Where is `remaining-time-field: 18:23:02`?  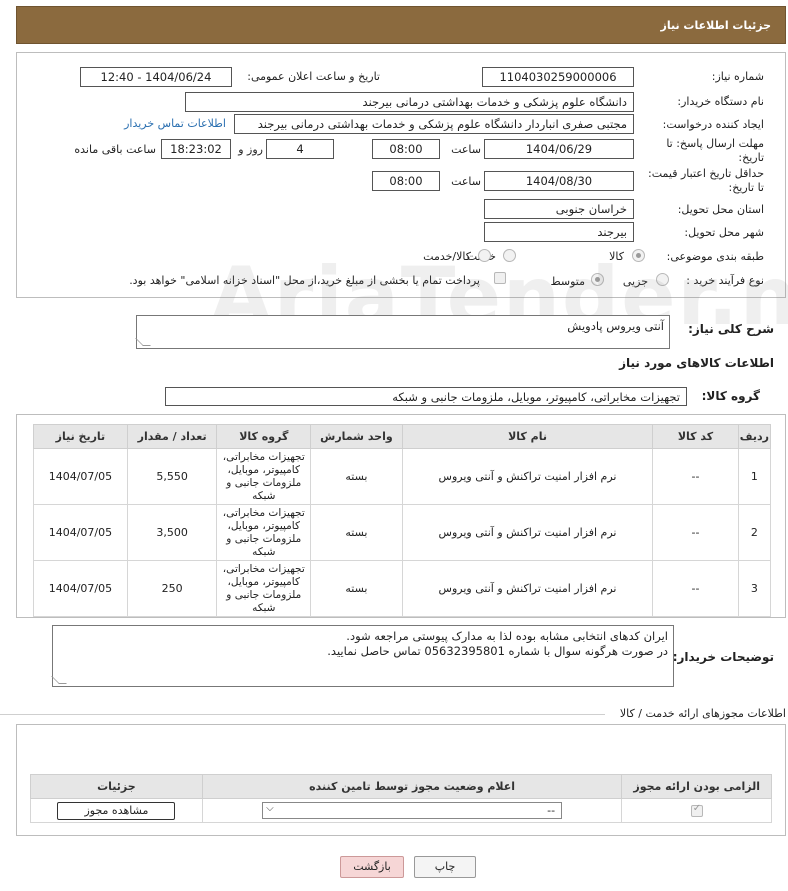 remaining-time-field: 18:23:02 is located at coordinates (196, 149).